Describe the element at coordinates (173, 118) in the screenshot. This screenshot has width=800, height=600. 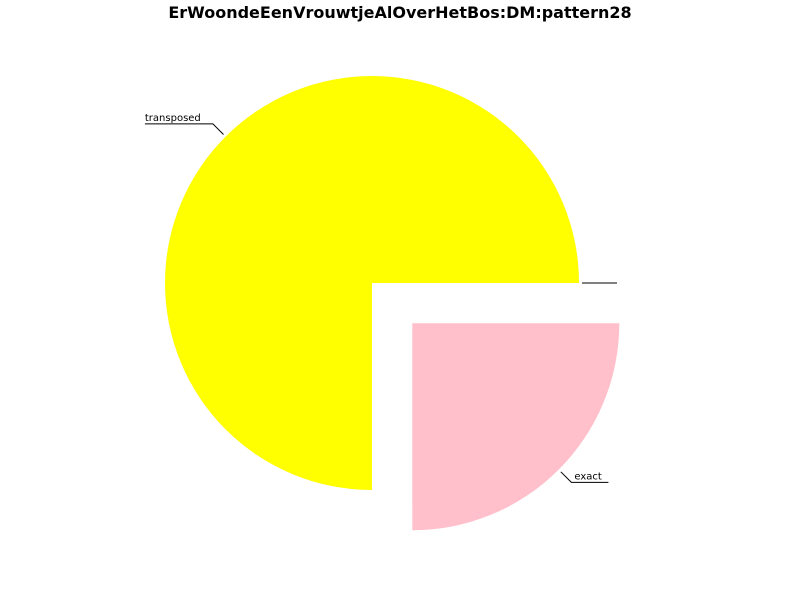
I see `slice-label-transposed: transposed` at that location.